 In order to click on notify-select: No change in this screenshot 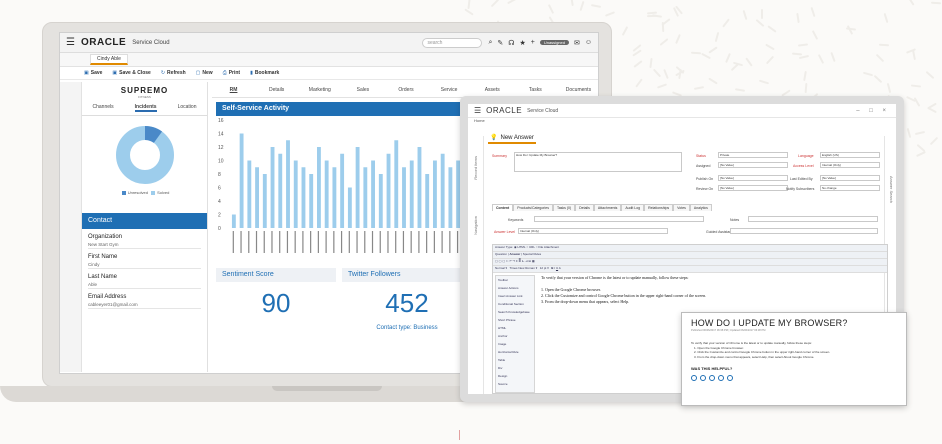, I will do `click(850, 188)`.